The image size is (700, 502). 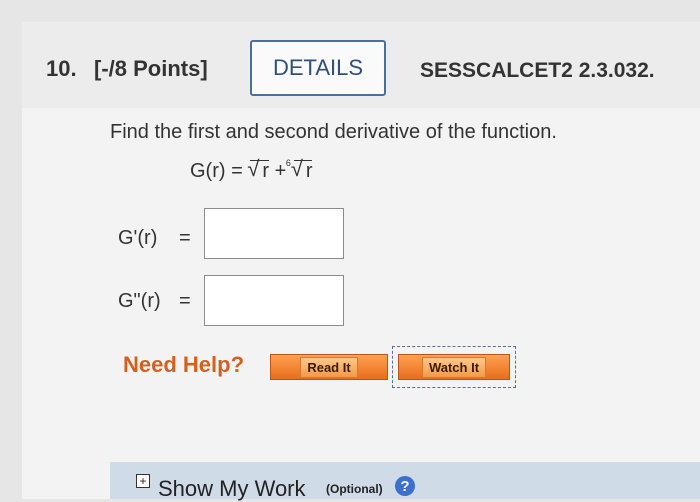 What do you see at coordinates (138, 238) in the screenshot?
I see `first-derivative-label: G'(r)` at bounding box center [138, 238].